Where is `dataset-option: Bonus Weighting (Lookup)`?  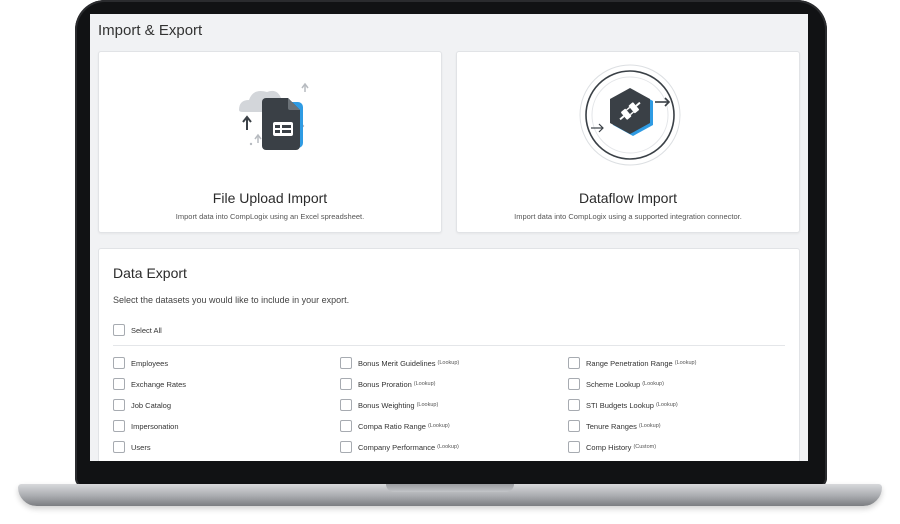 dataset-option: Bonus Weighting (Lookup) is located at coordinates (389, 405).